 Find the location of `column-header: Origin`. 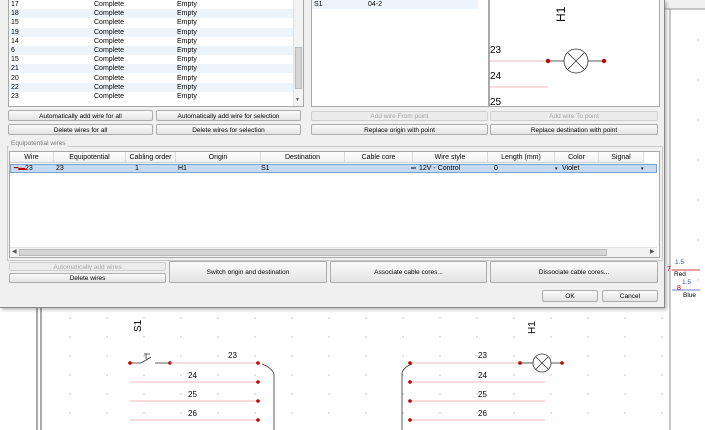

column-header: Origin is located at coordinates (218, 157).